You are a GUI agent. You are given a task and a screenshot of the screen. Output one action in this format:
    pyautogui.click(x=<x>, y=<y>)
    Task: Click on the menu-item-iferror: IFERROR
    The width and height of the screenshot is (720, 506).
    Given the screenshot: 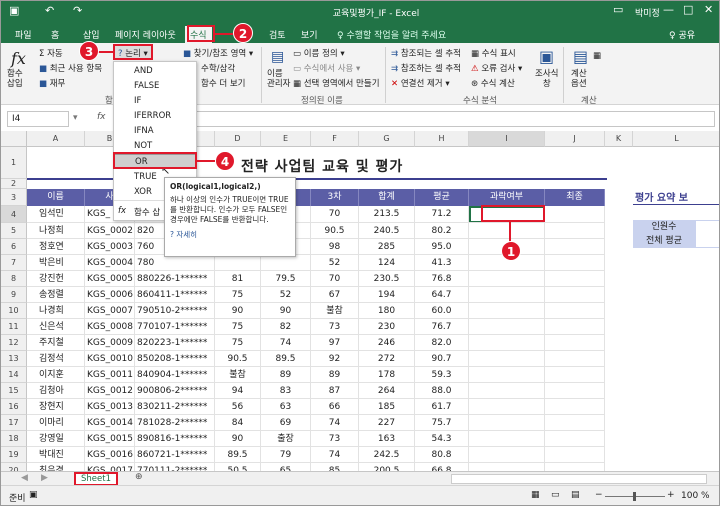 What is the action you would take?
    pyautogui.click(x=155, y=116)
    